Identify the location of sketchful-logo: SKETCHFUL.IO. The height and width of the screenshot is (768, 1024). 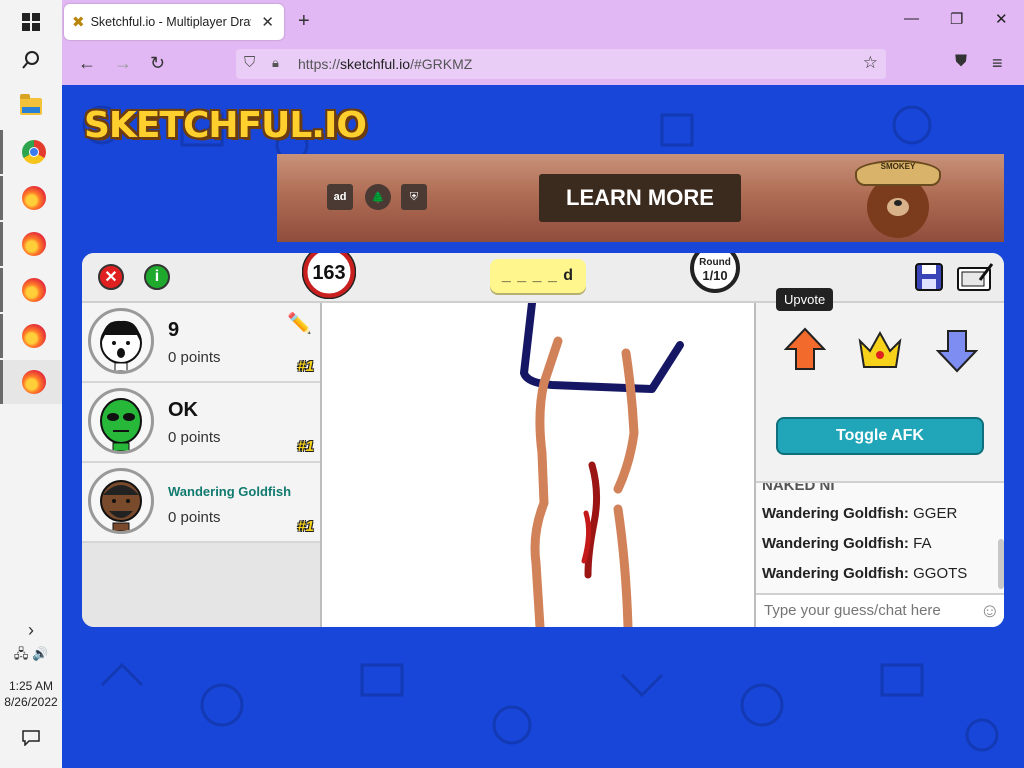
(225, 125).